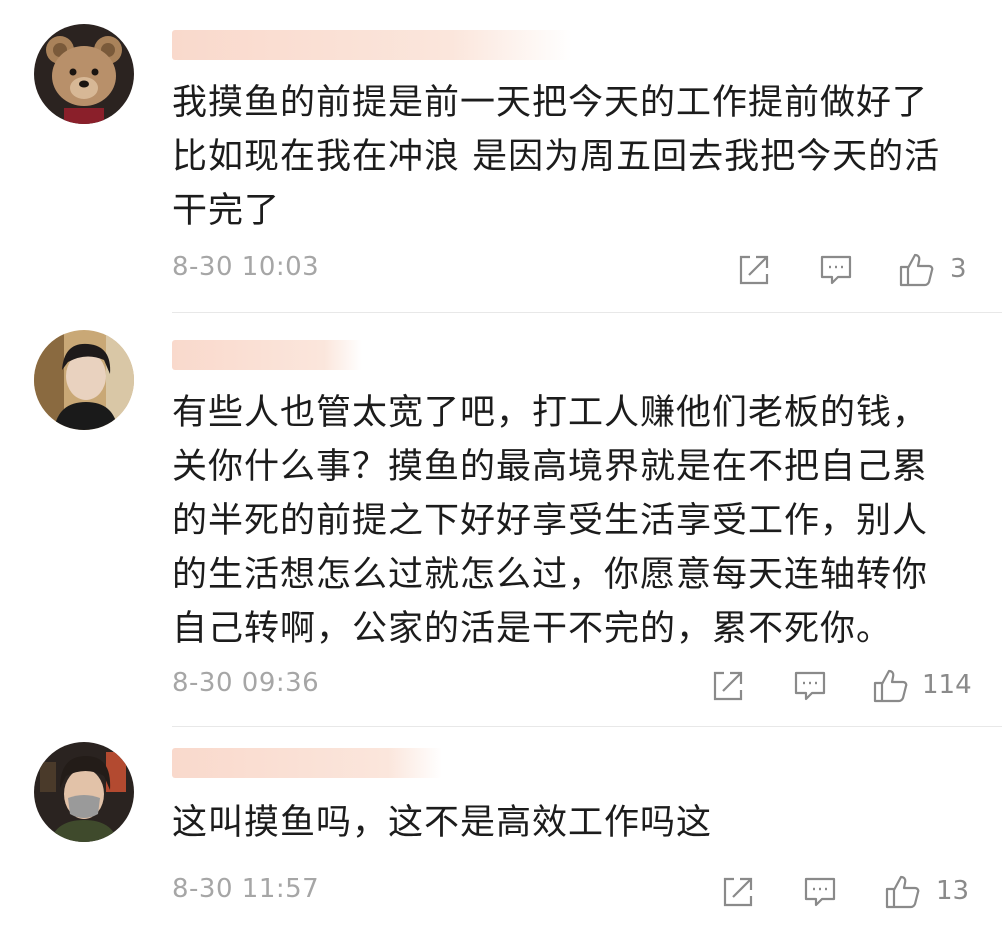  I want to click on comment-timestamp: 8-30 10:03, so click(246, 267).